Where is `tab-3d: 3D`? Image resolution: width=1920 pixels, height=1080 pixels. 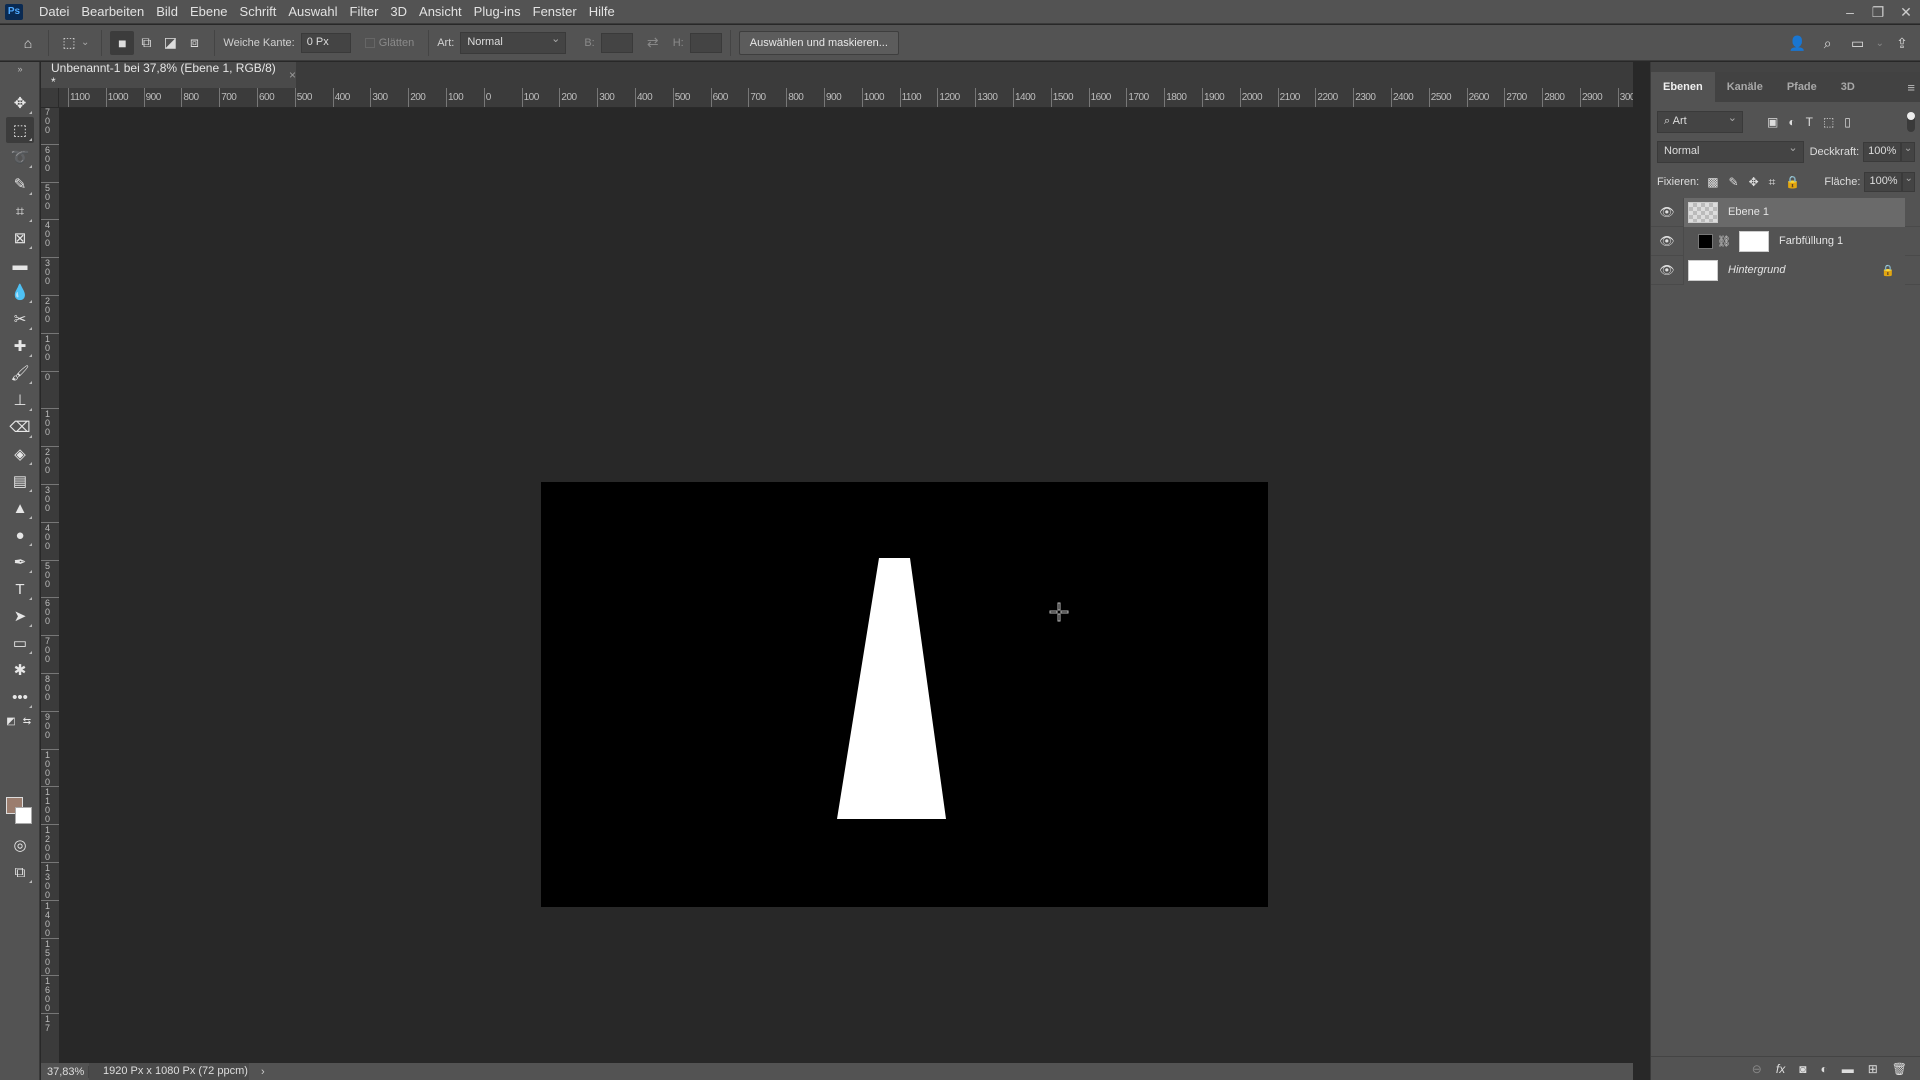
tab-3d: 3D is located at coordinates (1848, 87).